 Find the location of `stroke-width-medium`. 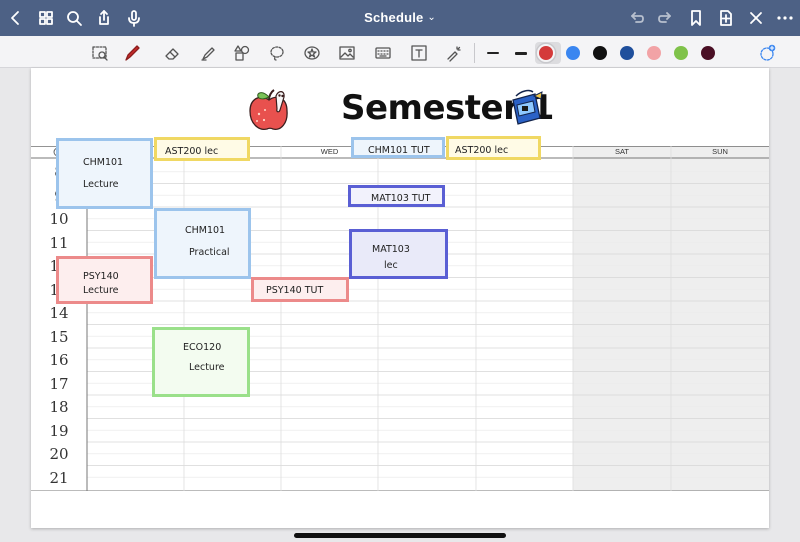

stroke-width-medium is located at coordinates (521, 53).